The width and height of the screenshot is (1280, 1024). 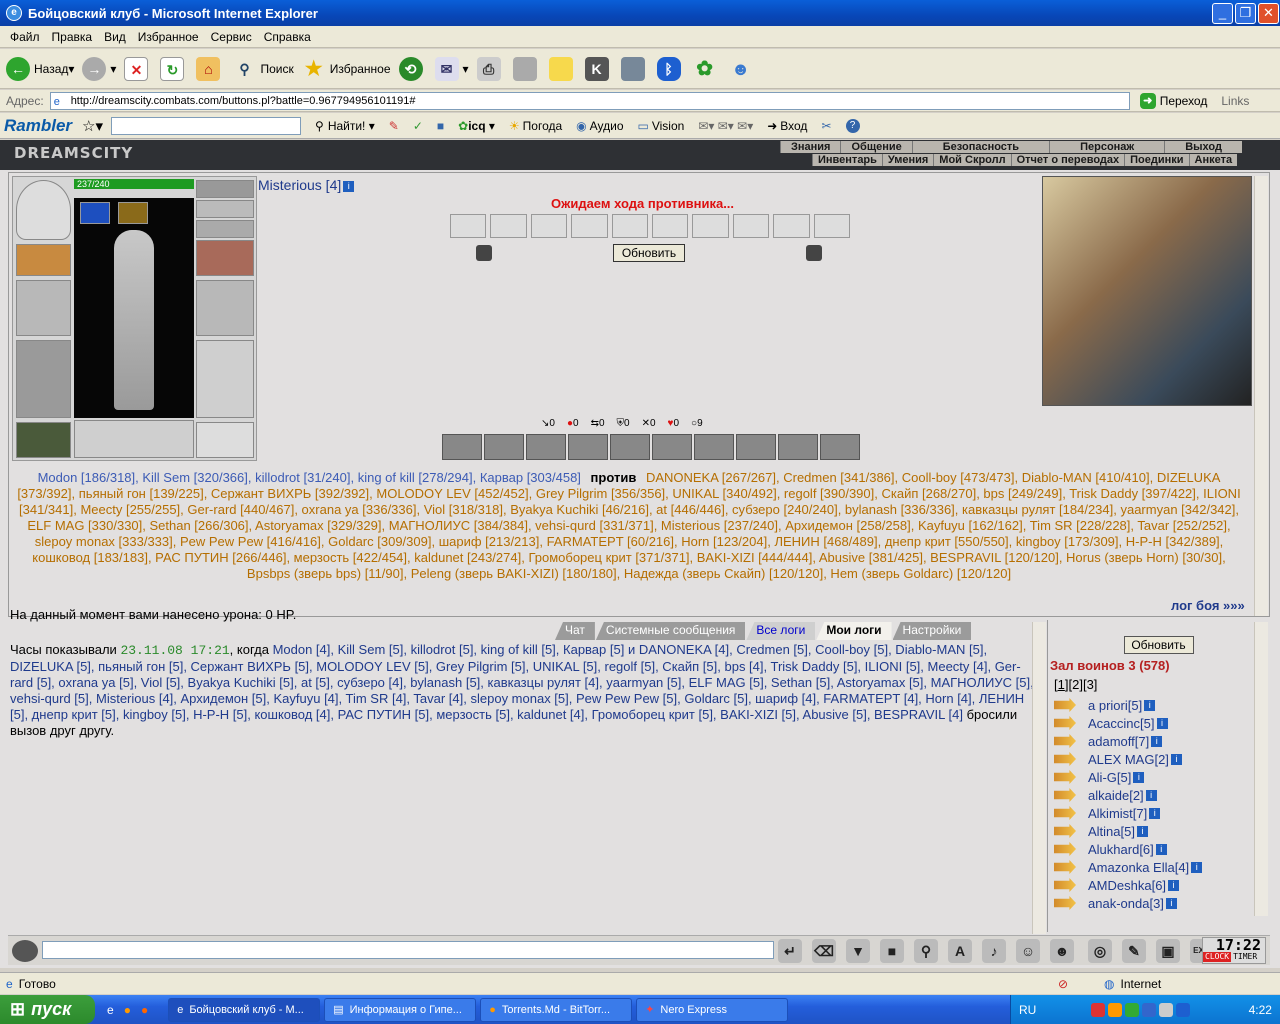 I want to click on clock-label: CLOCK, so click(x=1217, y=957).